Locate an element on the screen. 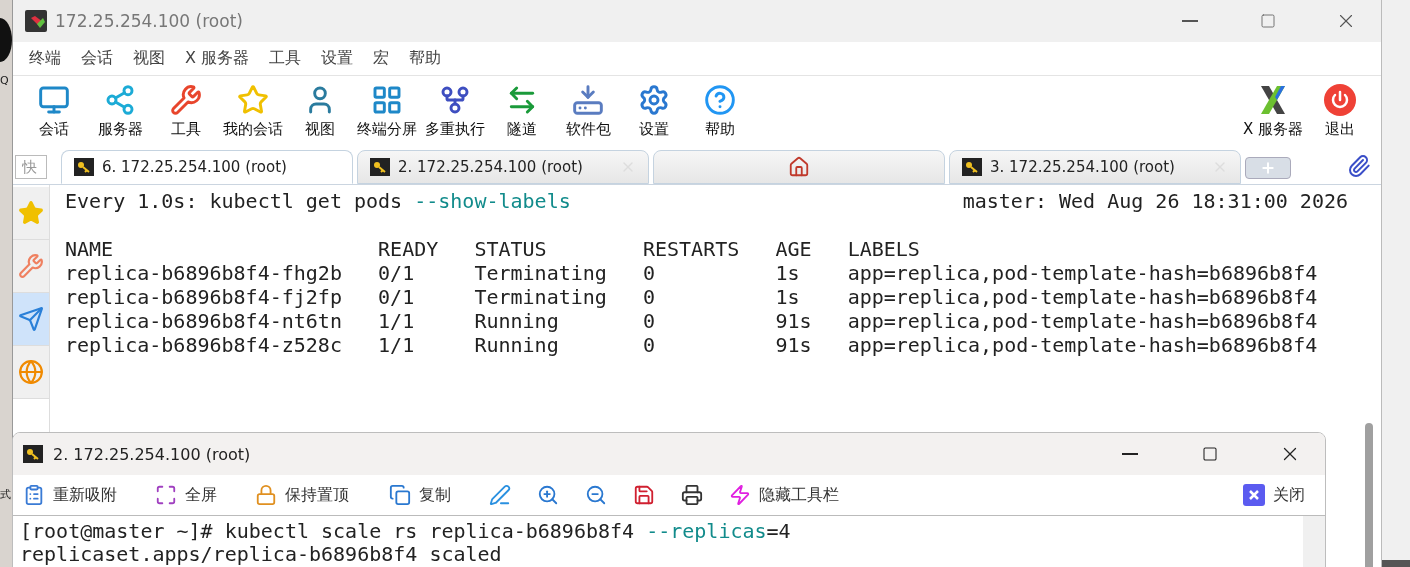 This screenshot has height=567, width=1410. toolbar-button: 软件包 is located at coordinates (588, 111).